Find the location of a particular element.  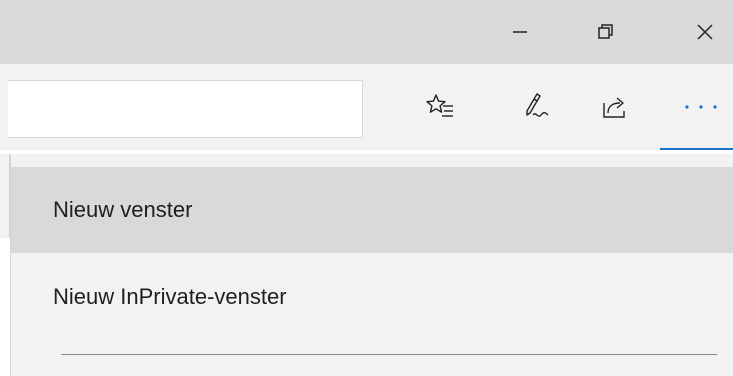

restore-button is located at coordinates (606, 32).